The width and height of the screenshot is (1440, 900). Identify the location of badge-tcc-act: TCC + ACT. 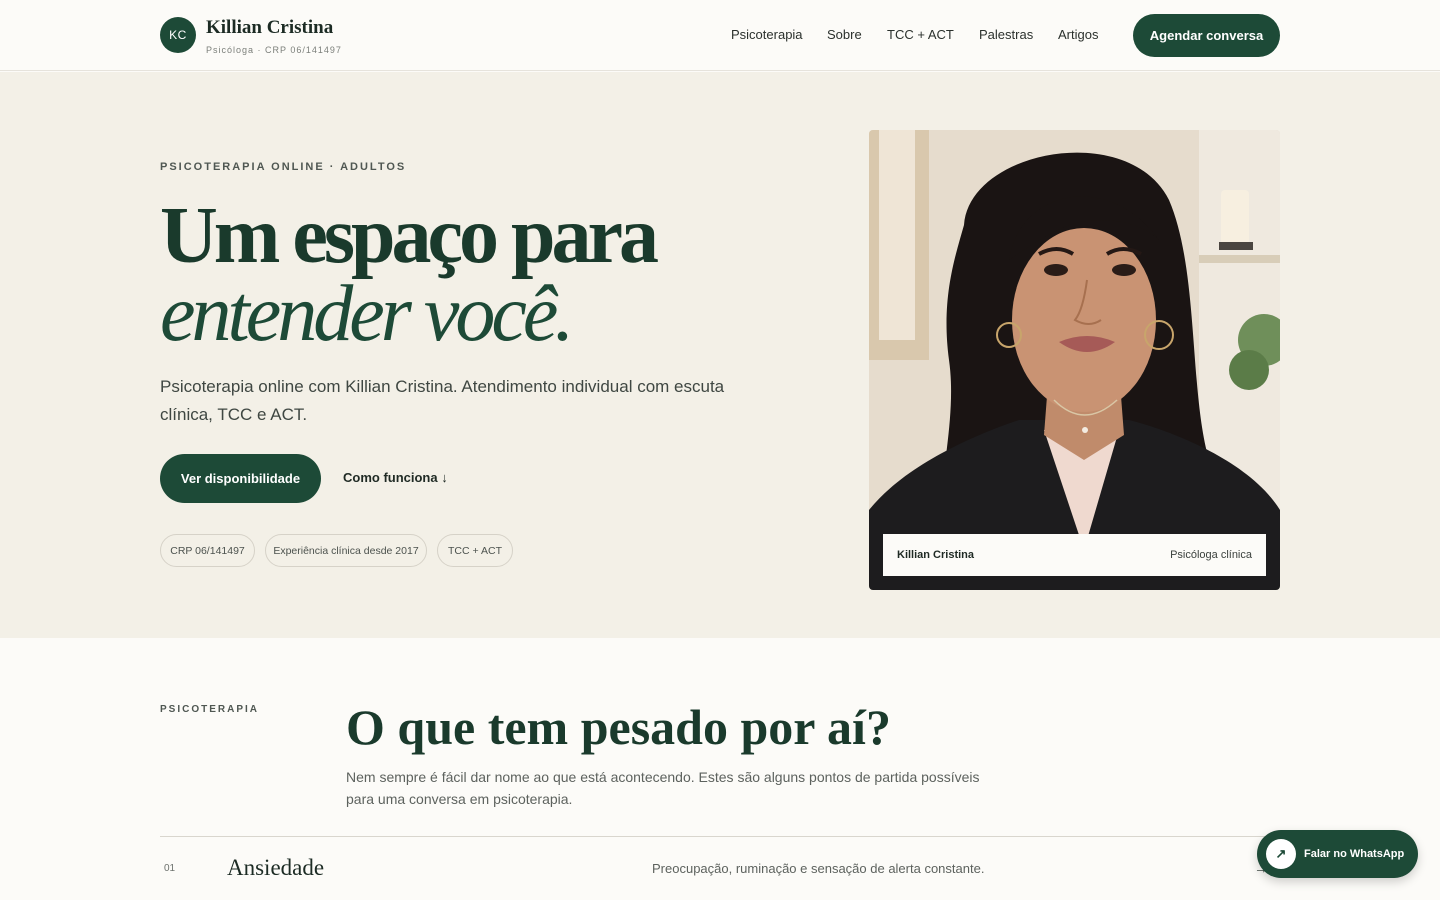
(475, 550).